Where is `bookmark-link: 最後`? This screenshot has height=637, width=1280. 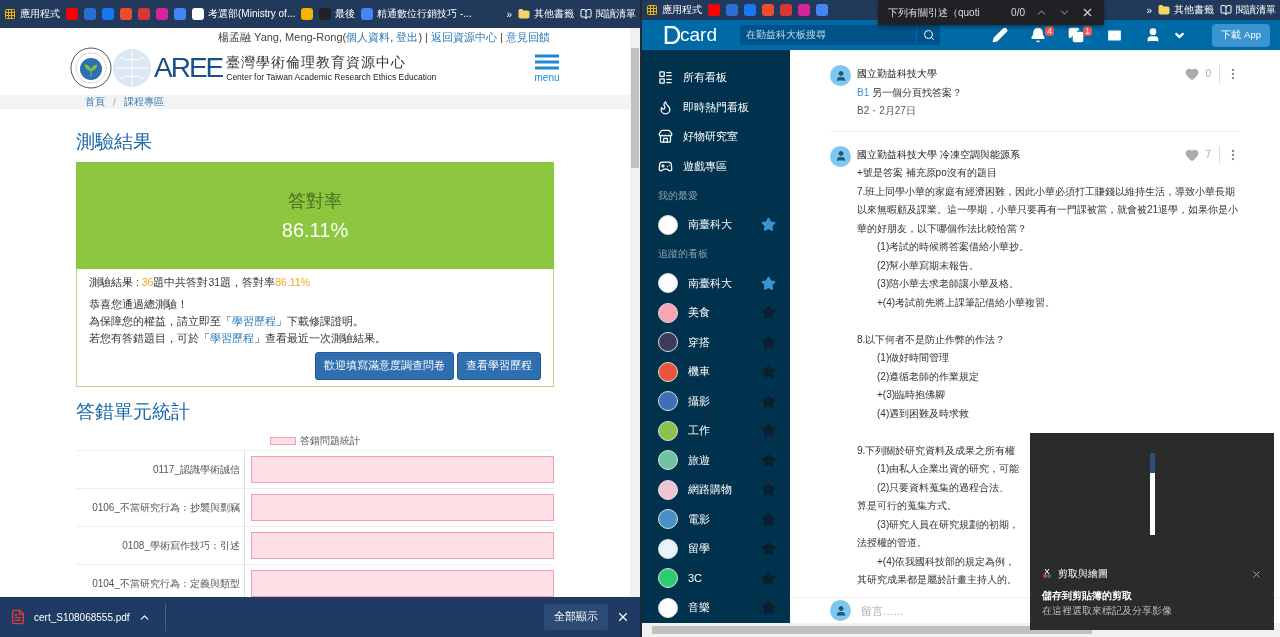 bookmark-link: 最後 is located at coordinates (337, 14).